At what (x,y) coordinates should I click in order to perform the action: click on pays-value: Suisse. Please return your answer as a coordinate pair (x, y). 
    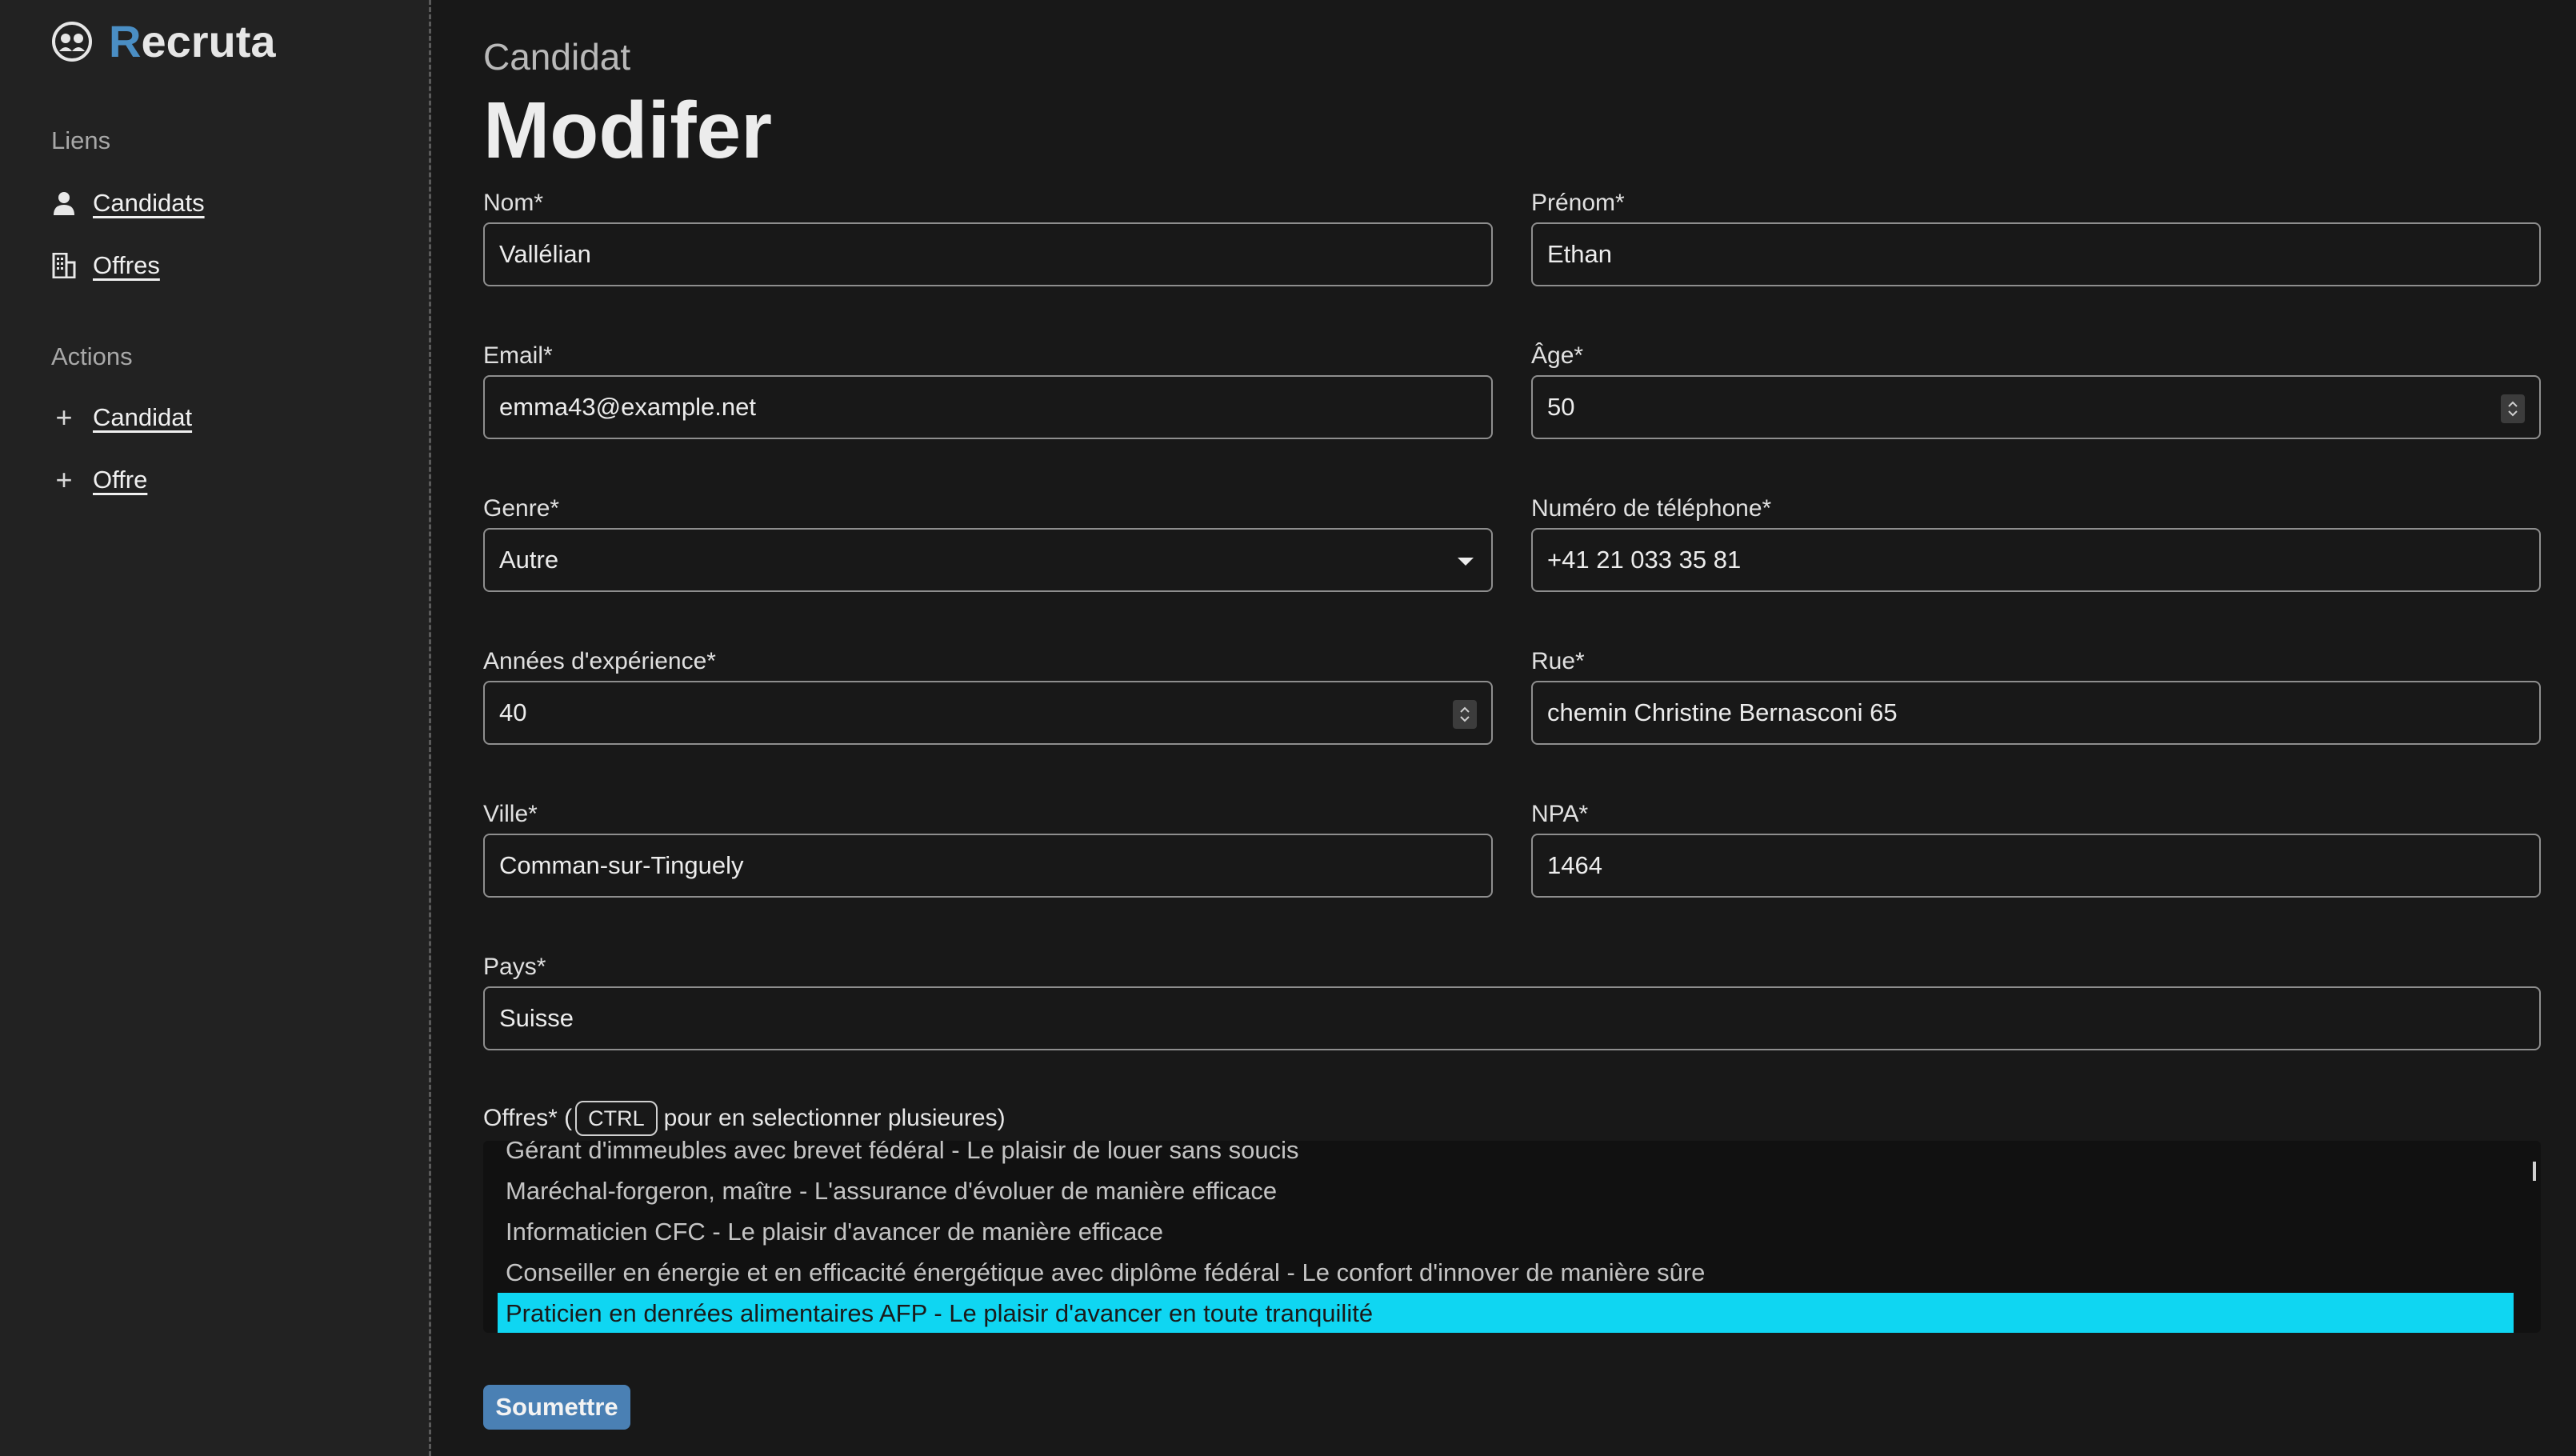
    Looking at the image, I should click on (536, 1018).